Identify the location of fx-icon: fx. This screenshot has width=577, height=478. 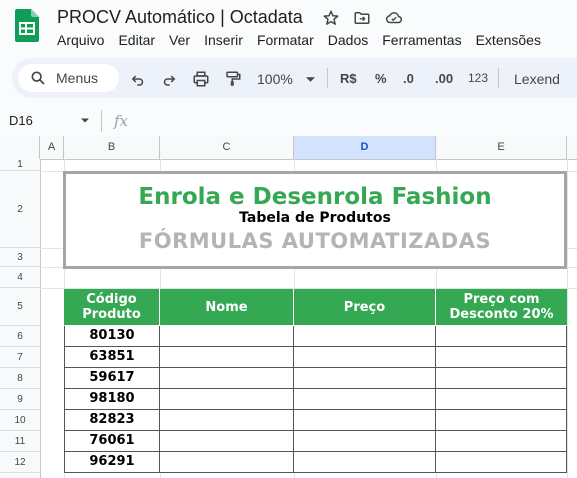
(121, 121).